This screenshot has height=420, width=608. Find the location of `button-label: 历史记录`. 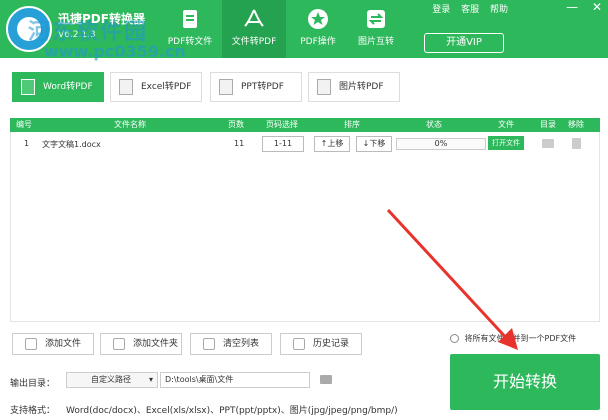

button-label: 历史记录 is located at coordinates (331, 344).